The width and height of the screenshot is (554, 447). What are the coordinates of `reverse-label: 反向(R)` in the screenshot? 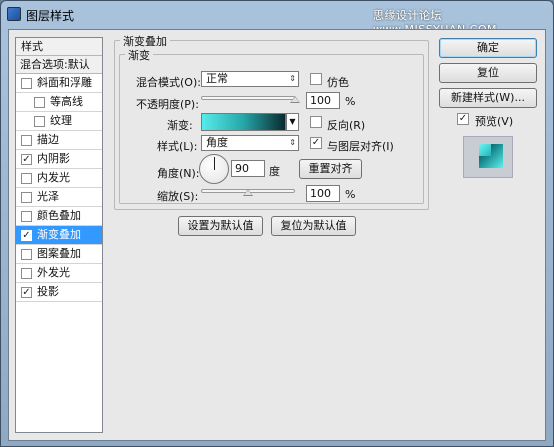 It's located at (346, 125).